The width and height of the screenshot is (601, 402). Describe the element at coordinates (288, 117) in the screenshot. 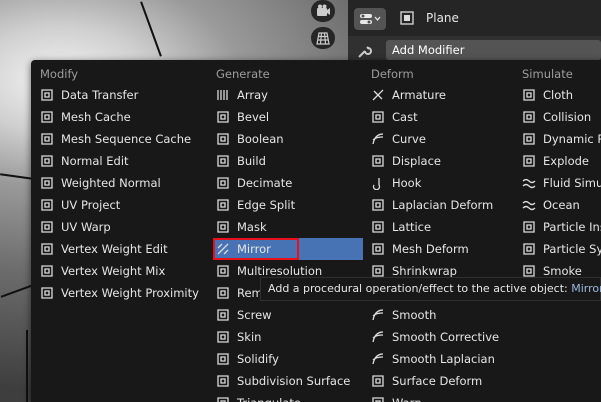

I see `menu-item-bevel: Bevel` at that location.